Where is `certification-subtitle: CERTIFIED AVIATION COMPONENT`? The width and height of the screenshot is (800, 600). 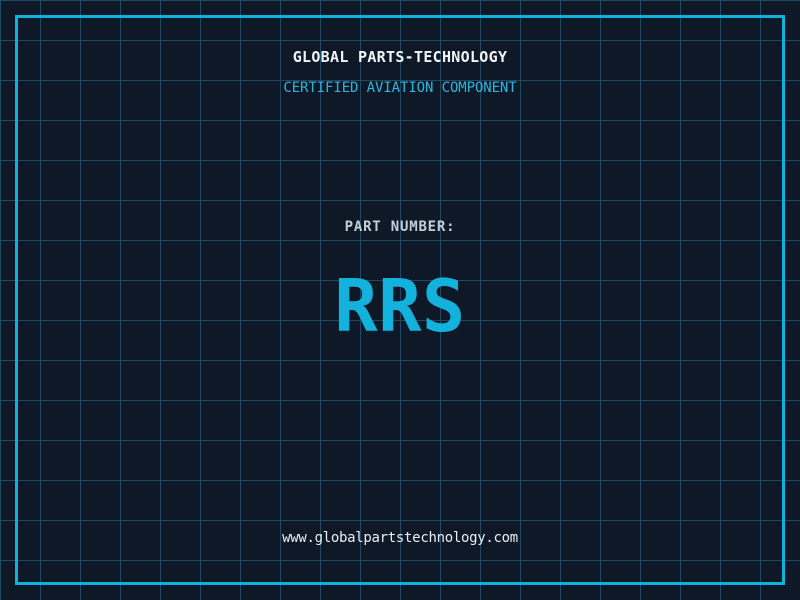
certification-subtitle: CERTIFIED AVIATION COMPONENT is located at coordinates (400, 88).